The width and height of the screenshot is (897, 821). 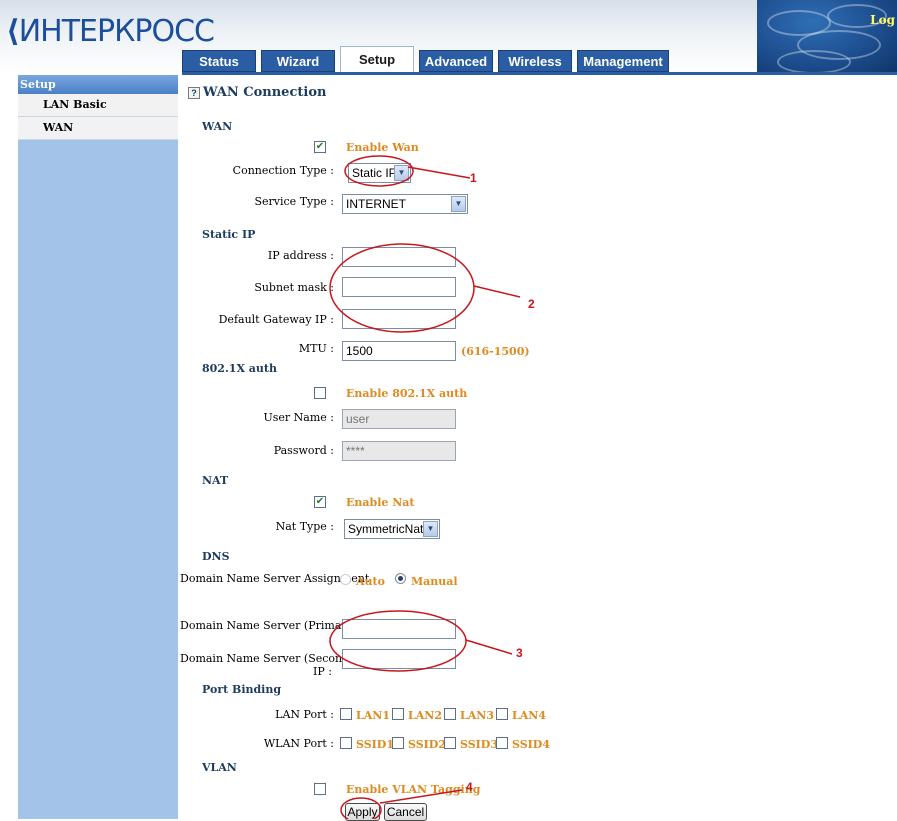 What do you see at coordinates (400, 578) in the screenshot?
I see `dns-manual-radio` at bounding box center [400, 578].